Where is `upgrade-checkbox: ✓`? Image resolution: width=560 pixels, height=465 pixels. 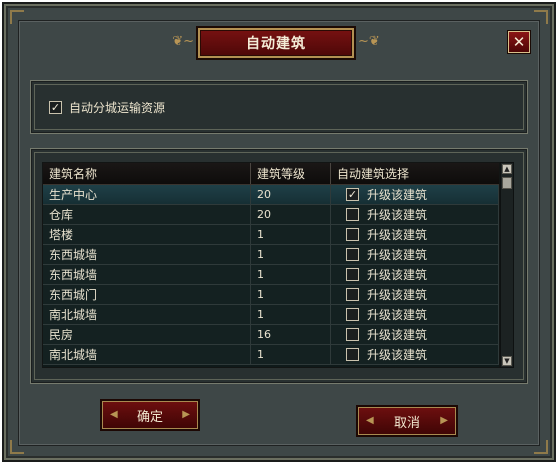
upgrade-checkbox: ✓ is located at coordinates (352, 194).